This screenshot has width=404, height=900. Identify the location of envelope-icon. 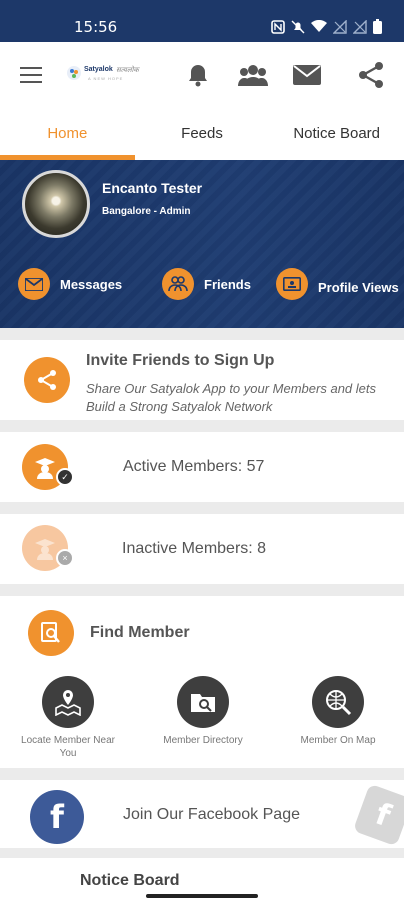
(34, 284).